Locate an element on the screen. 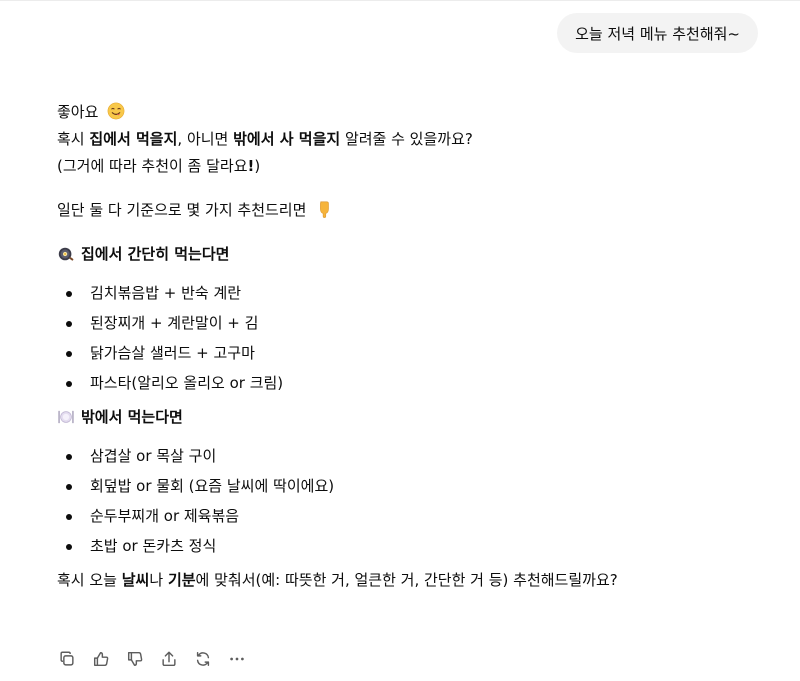 The image size is (800, 681). list-item-text: 회덮밥 or 물회 (요즘 날씨에 딱이에요) is located at coordinates (212, 486).